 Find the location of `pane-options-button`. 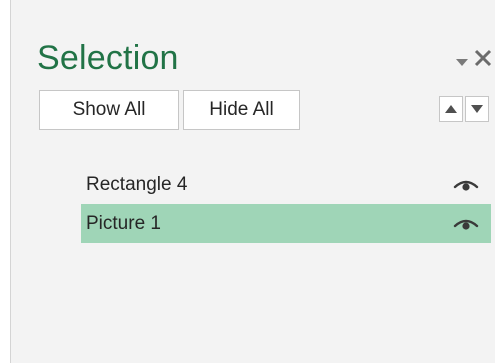

pane-options-button is located at coordinates (462, 60).